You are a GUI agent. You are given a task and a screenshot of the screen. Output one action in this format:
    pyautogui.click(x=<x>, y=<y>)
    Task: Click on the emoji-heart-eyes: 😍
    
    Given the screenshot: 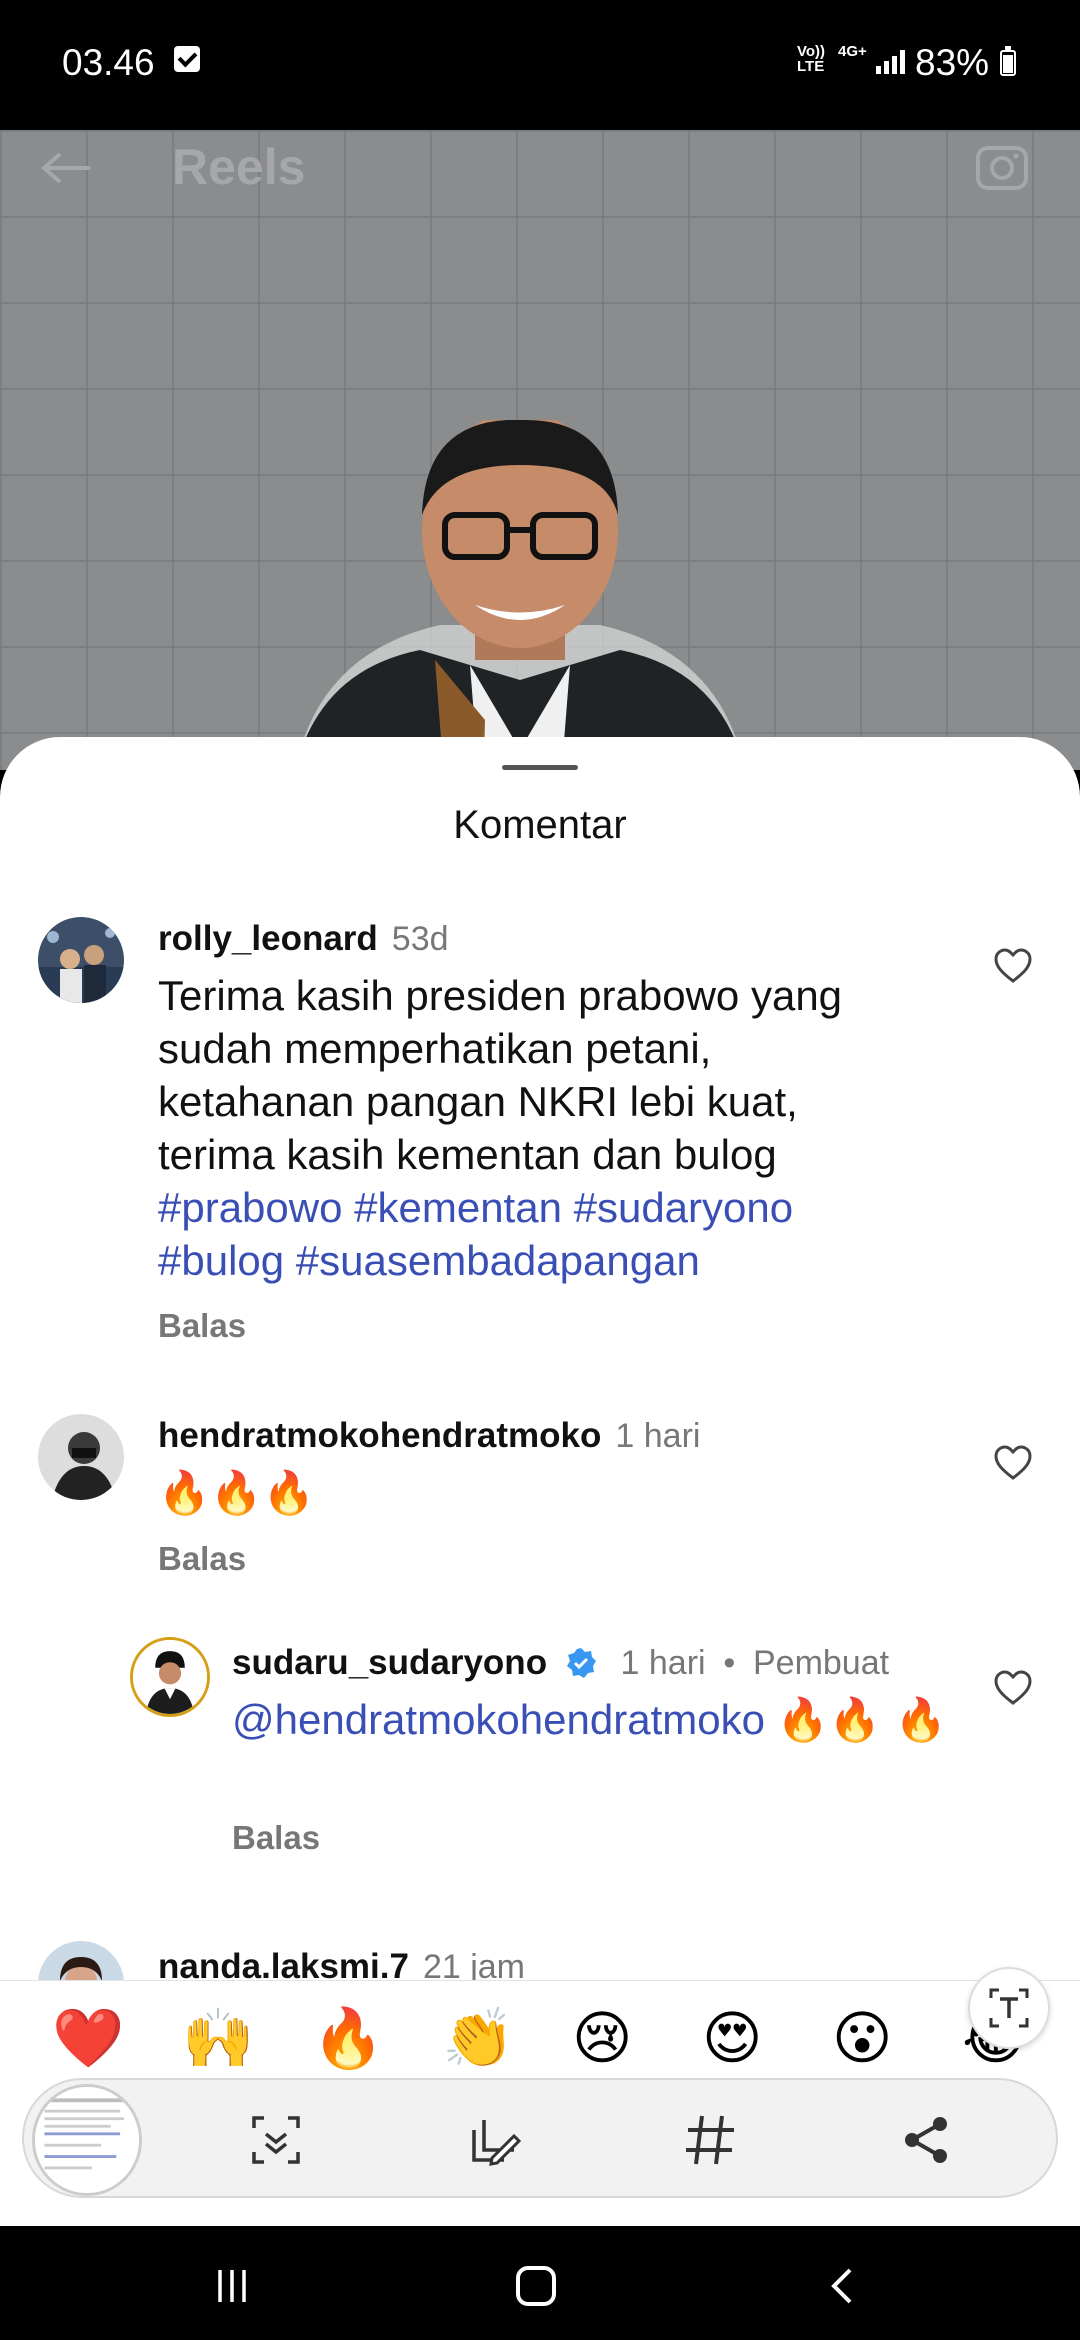 What is the action you would take?
    pyautogui.click(x=732, y=2038)
    